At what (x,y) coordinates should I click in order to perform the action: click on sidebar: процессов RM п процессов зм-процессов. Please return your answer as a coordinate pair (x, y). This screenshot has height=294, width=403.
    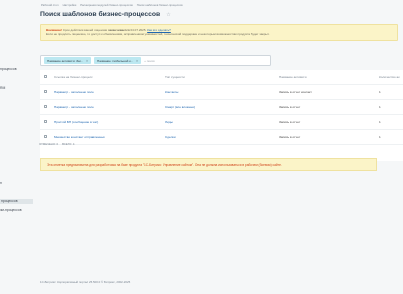
    Looking at the image, I should click on (16, 147).